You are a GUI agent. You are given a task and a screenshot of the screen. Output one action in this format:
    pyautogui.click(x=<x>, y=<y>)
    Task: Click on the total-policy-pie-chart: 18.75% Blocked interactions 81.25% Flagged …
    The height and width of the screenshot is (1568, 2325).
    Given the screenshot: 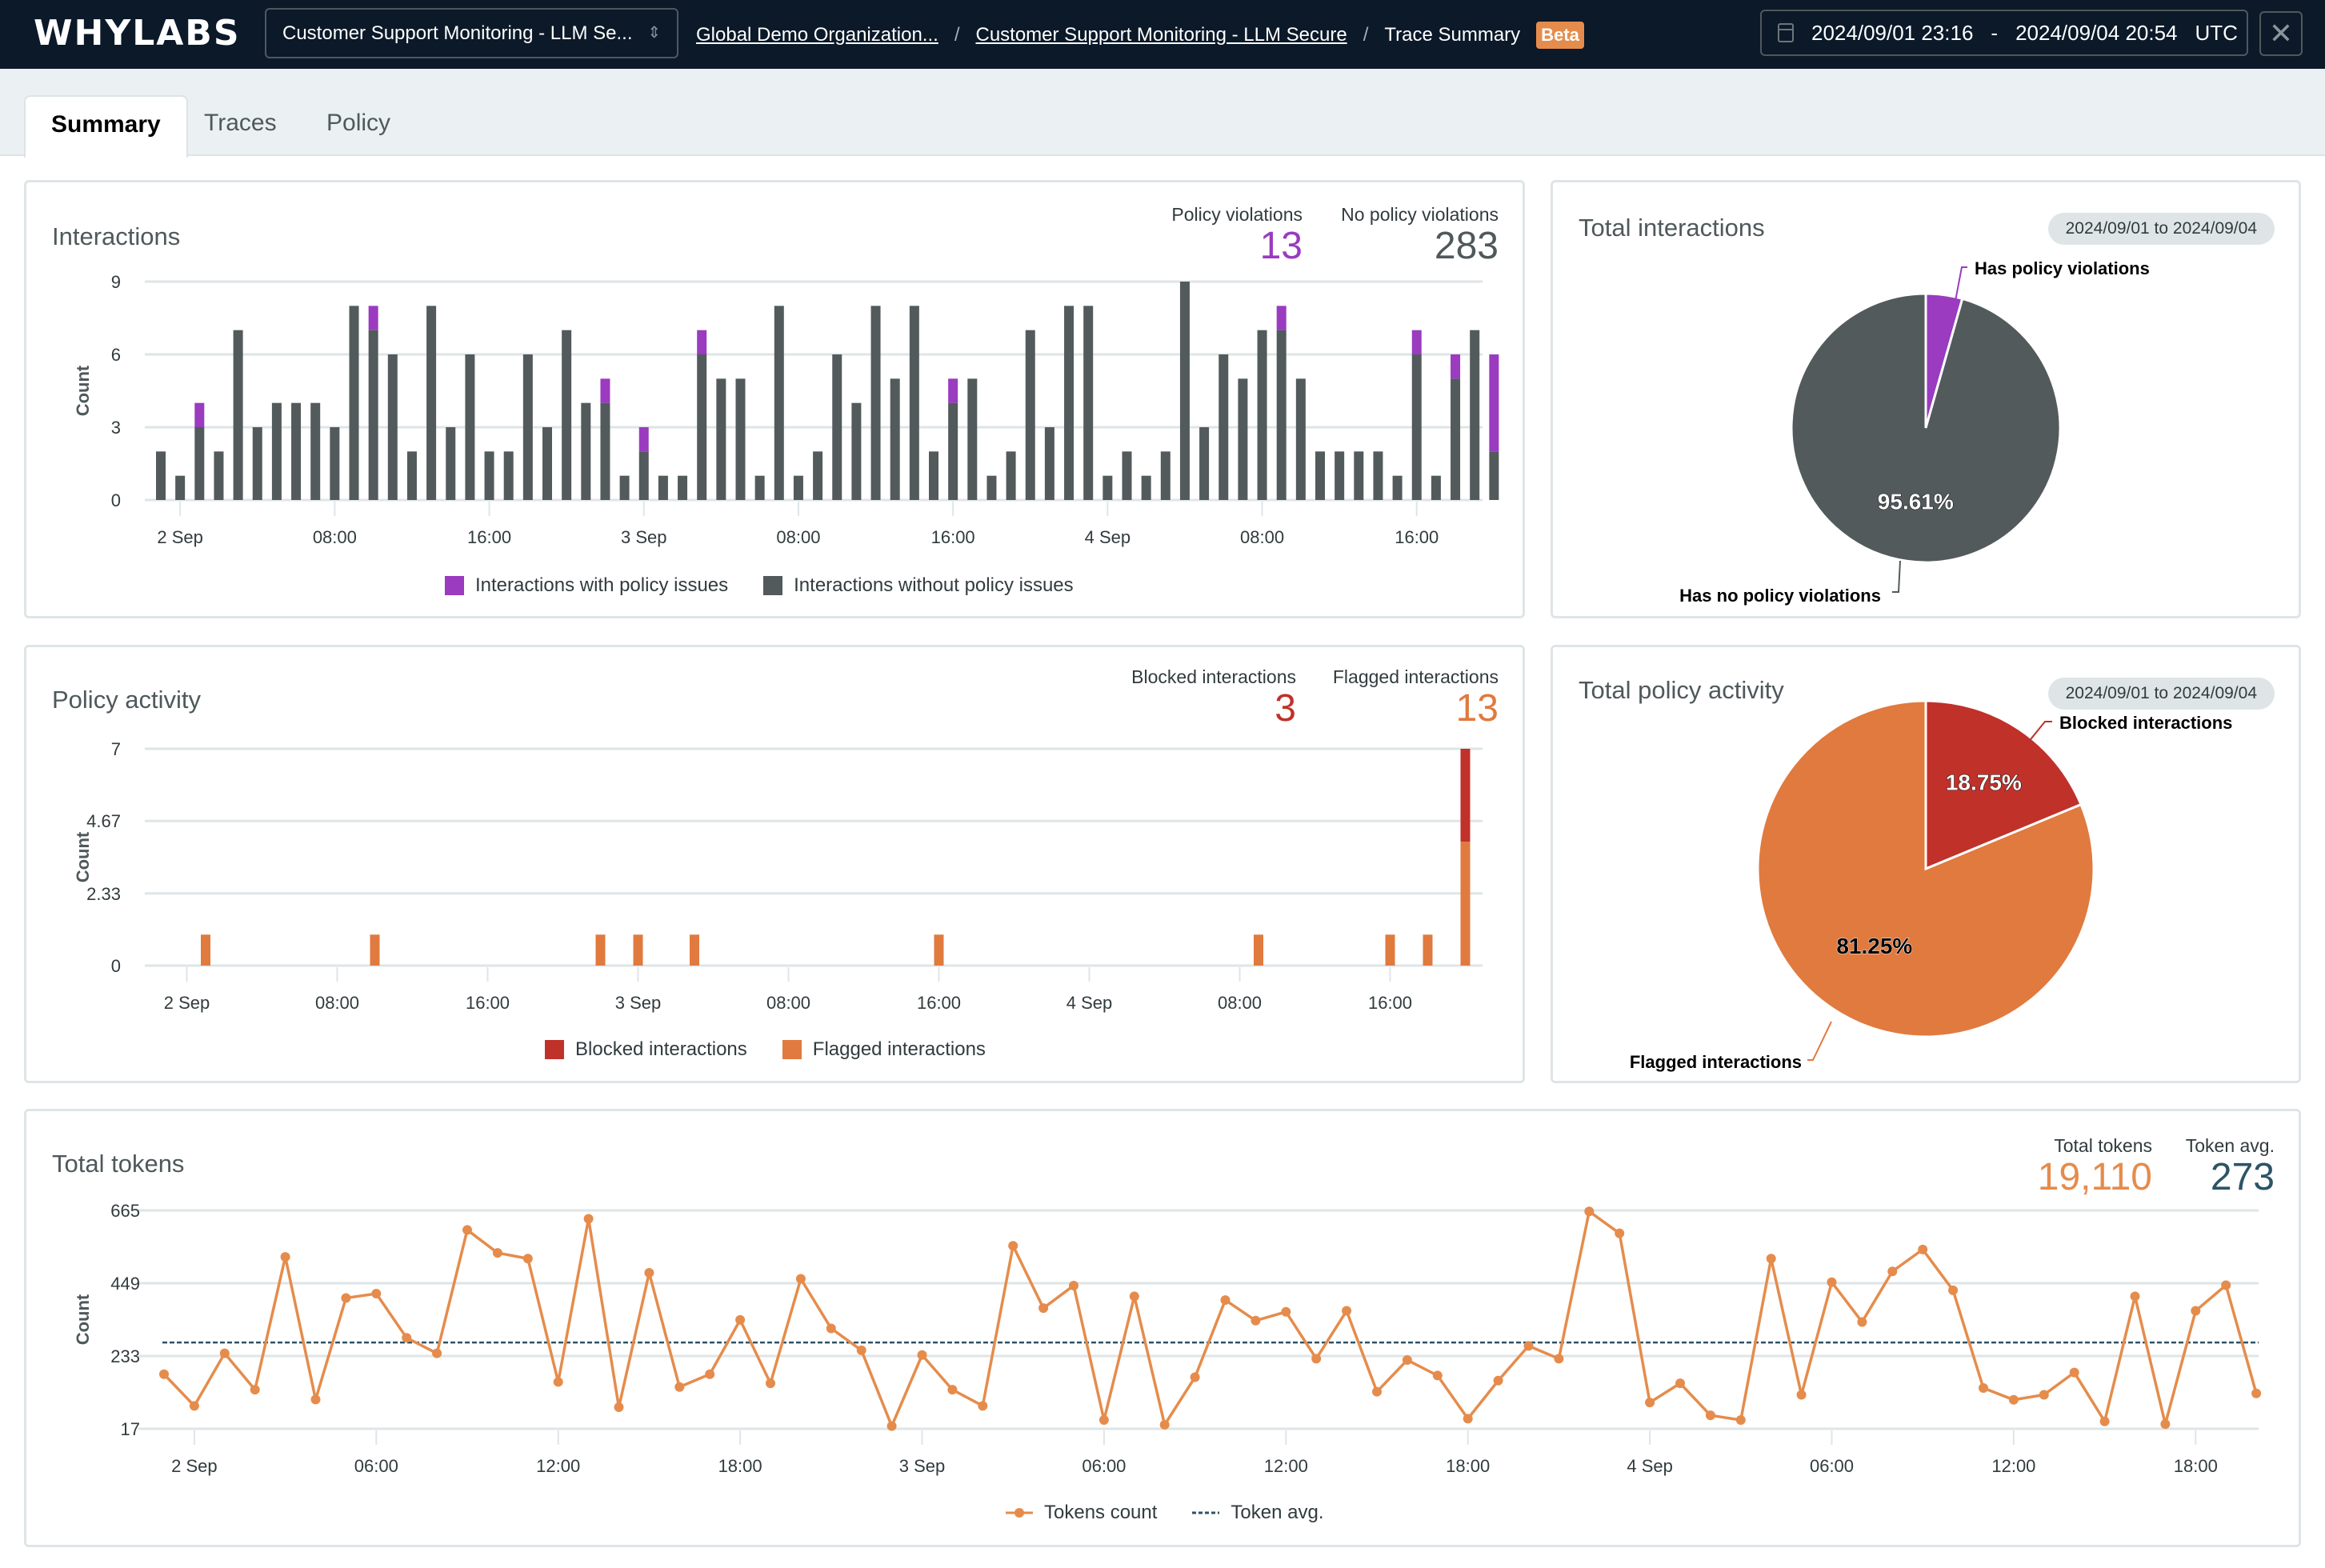 What is the action you would take?
    pyautogui.click(x=1931, y=885)
    